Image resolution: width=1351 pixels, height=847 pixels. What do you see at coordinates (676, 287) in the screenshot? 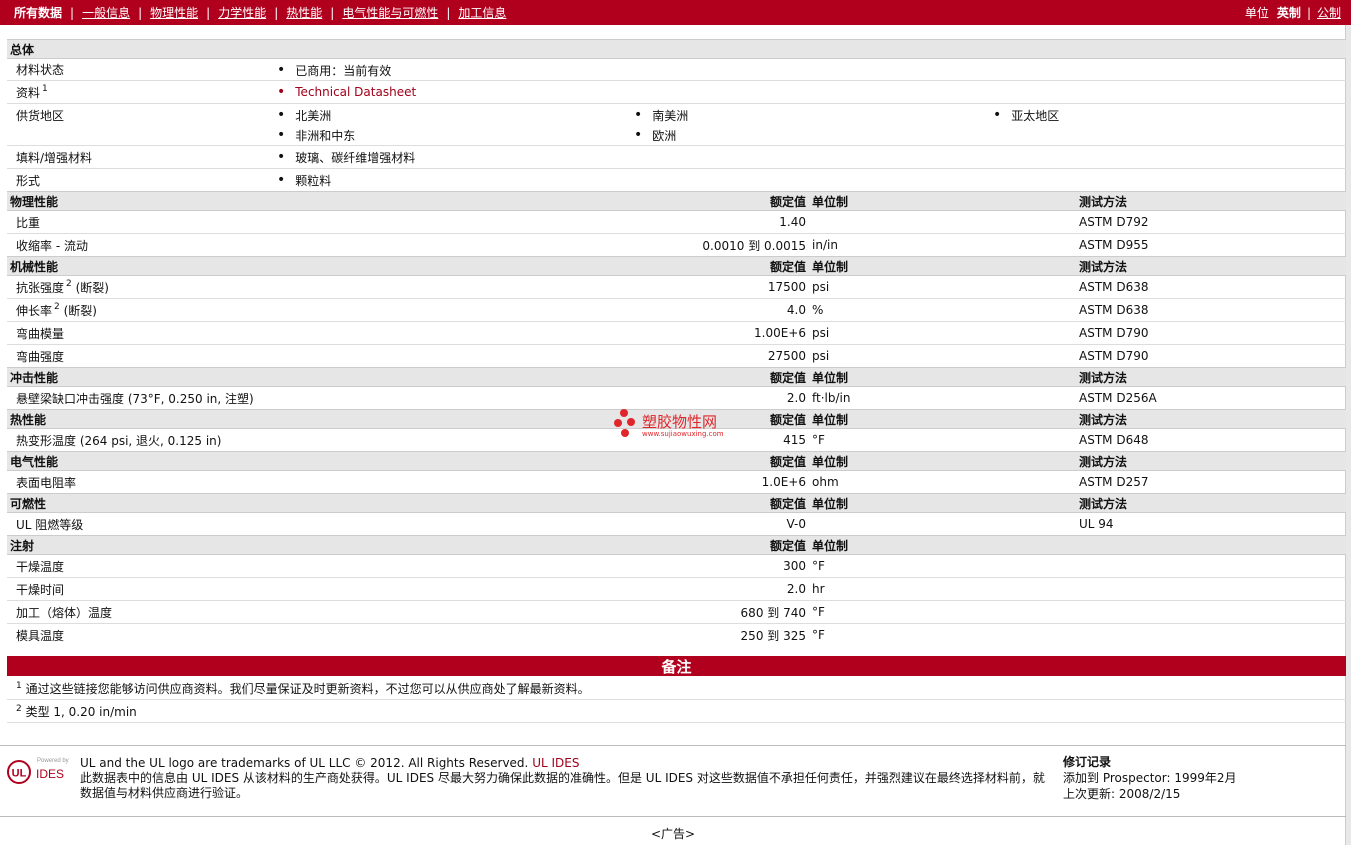
I see `table-row: 抗张强度 2 (断裂) 17500 psi ASTM D638` at bounding box center [676, 287].